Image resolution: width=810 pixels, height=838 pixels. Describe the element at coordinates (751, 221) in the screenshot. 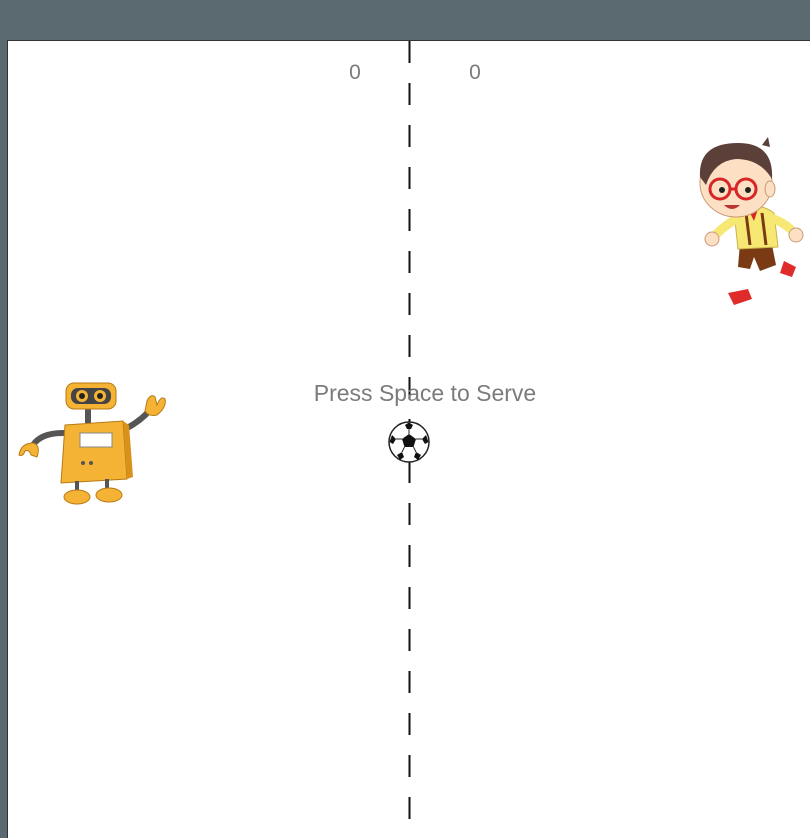

I see `running-kid-icon` at that location.